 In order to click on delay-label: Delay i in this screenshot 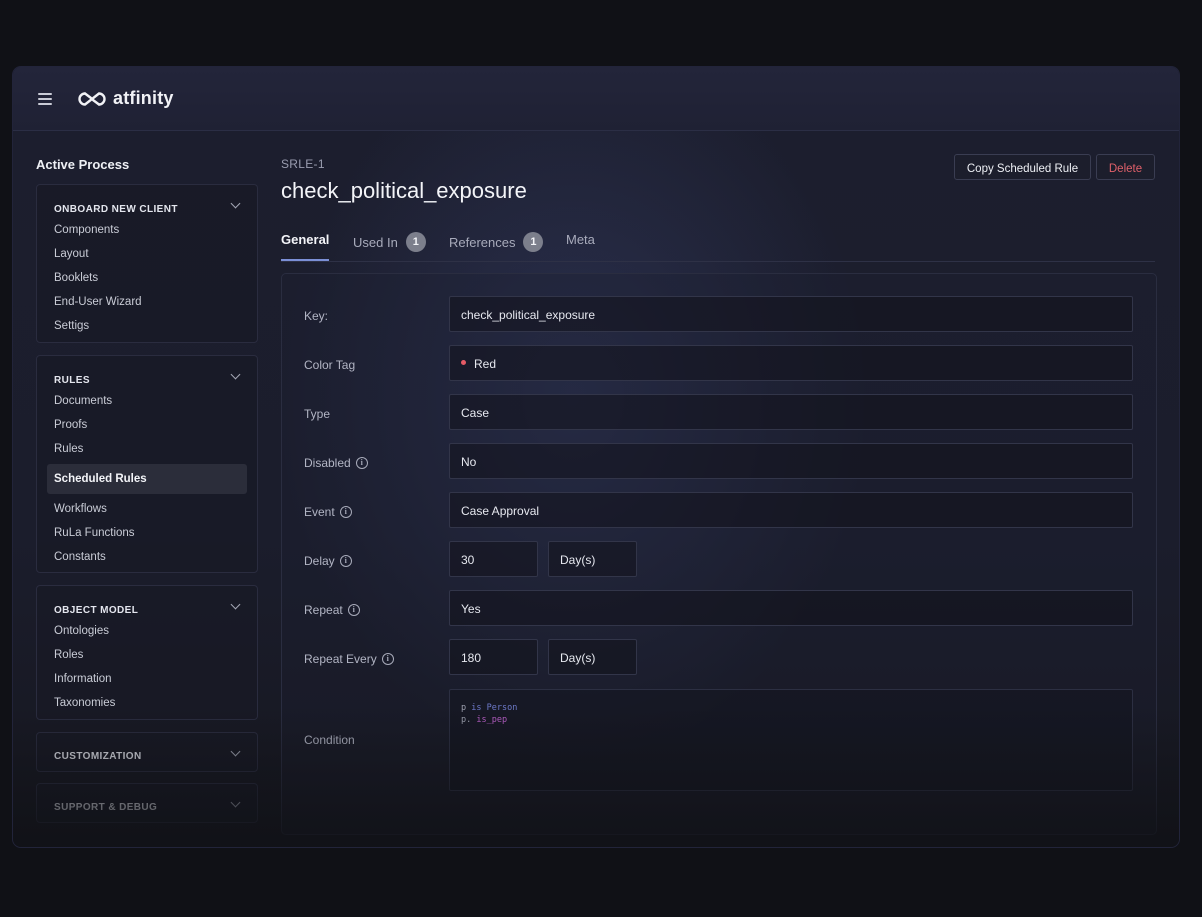, I will do `click(328, 561)`.